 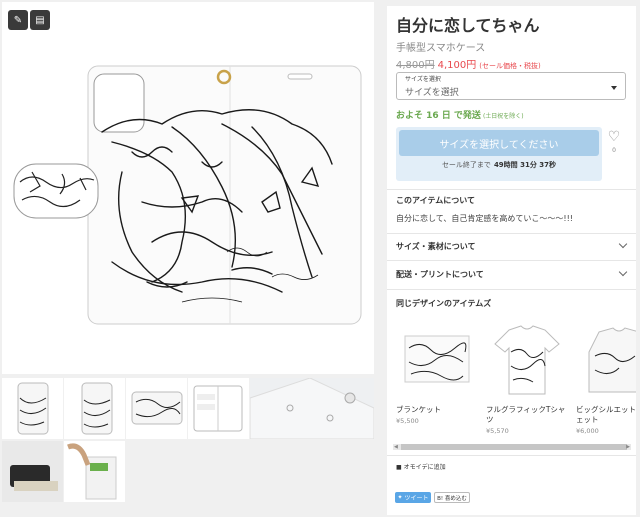 I want to click on related-item-name: ビッグシルエットスウェット, so click(x=606, y=414).